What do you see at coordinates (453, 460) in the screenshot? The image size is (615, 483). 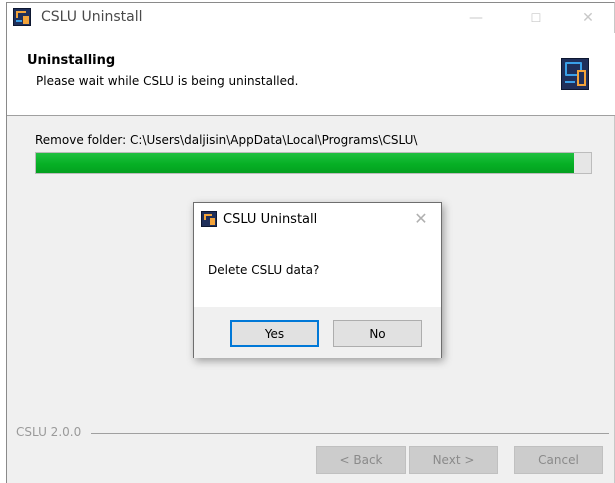 I see `next-button: Next >` at bounding box center [453, 460].